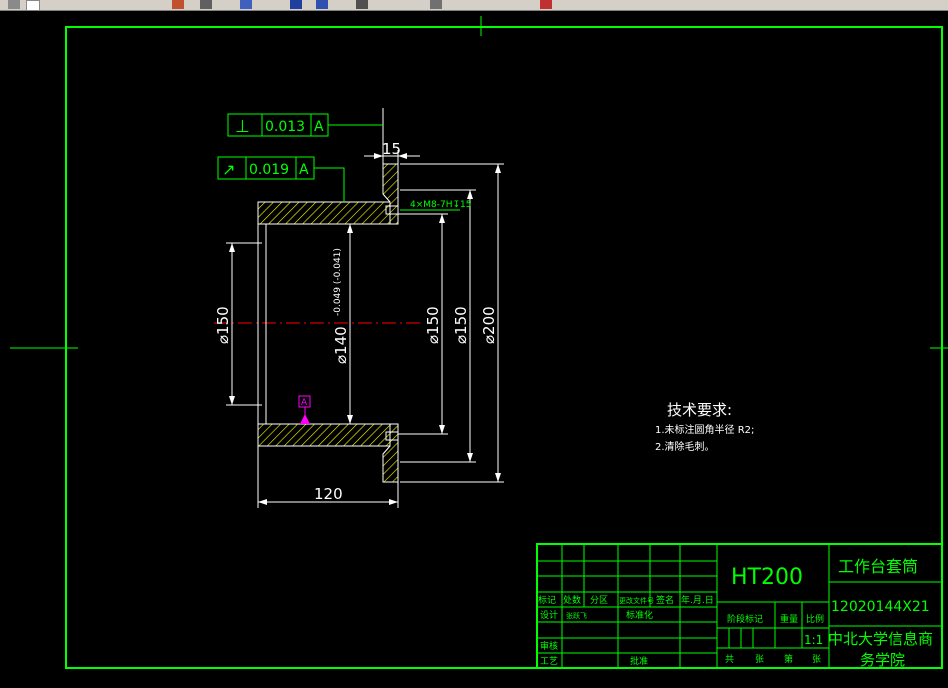  What do you see at coordinates (285, 127) in the screenshot?
I see `gdt1-value: 0.013` at bounding box center [285, 127].